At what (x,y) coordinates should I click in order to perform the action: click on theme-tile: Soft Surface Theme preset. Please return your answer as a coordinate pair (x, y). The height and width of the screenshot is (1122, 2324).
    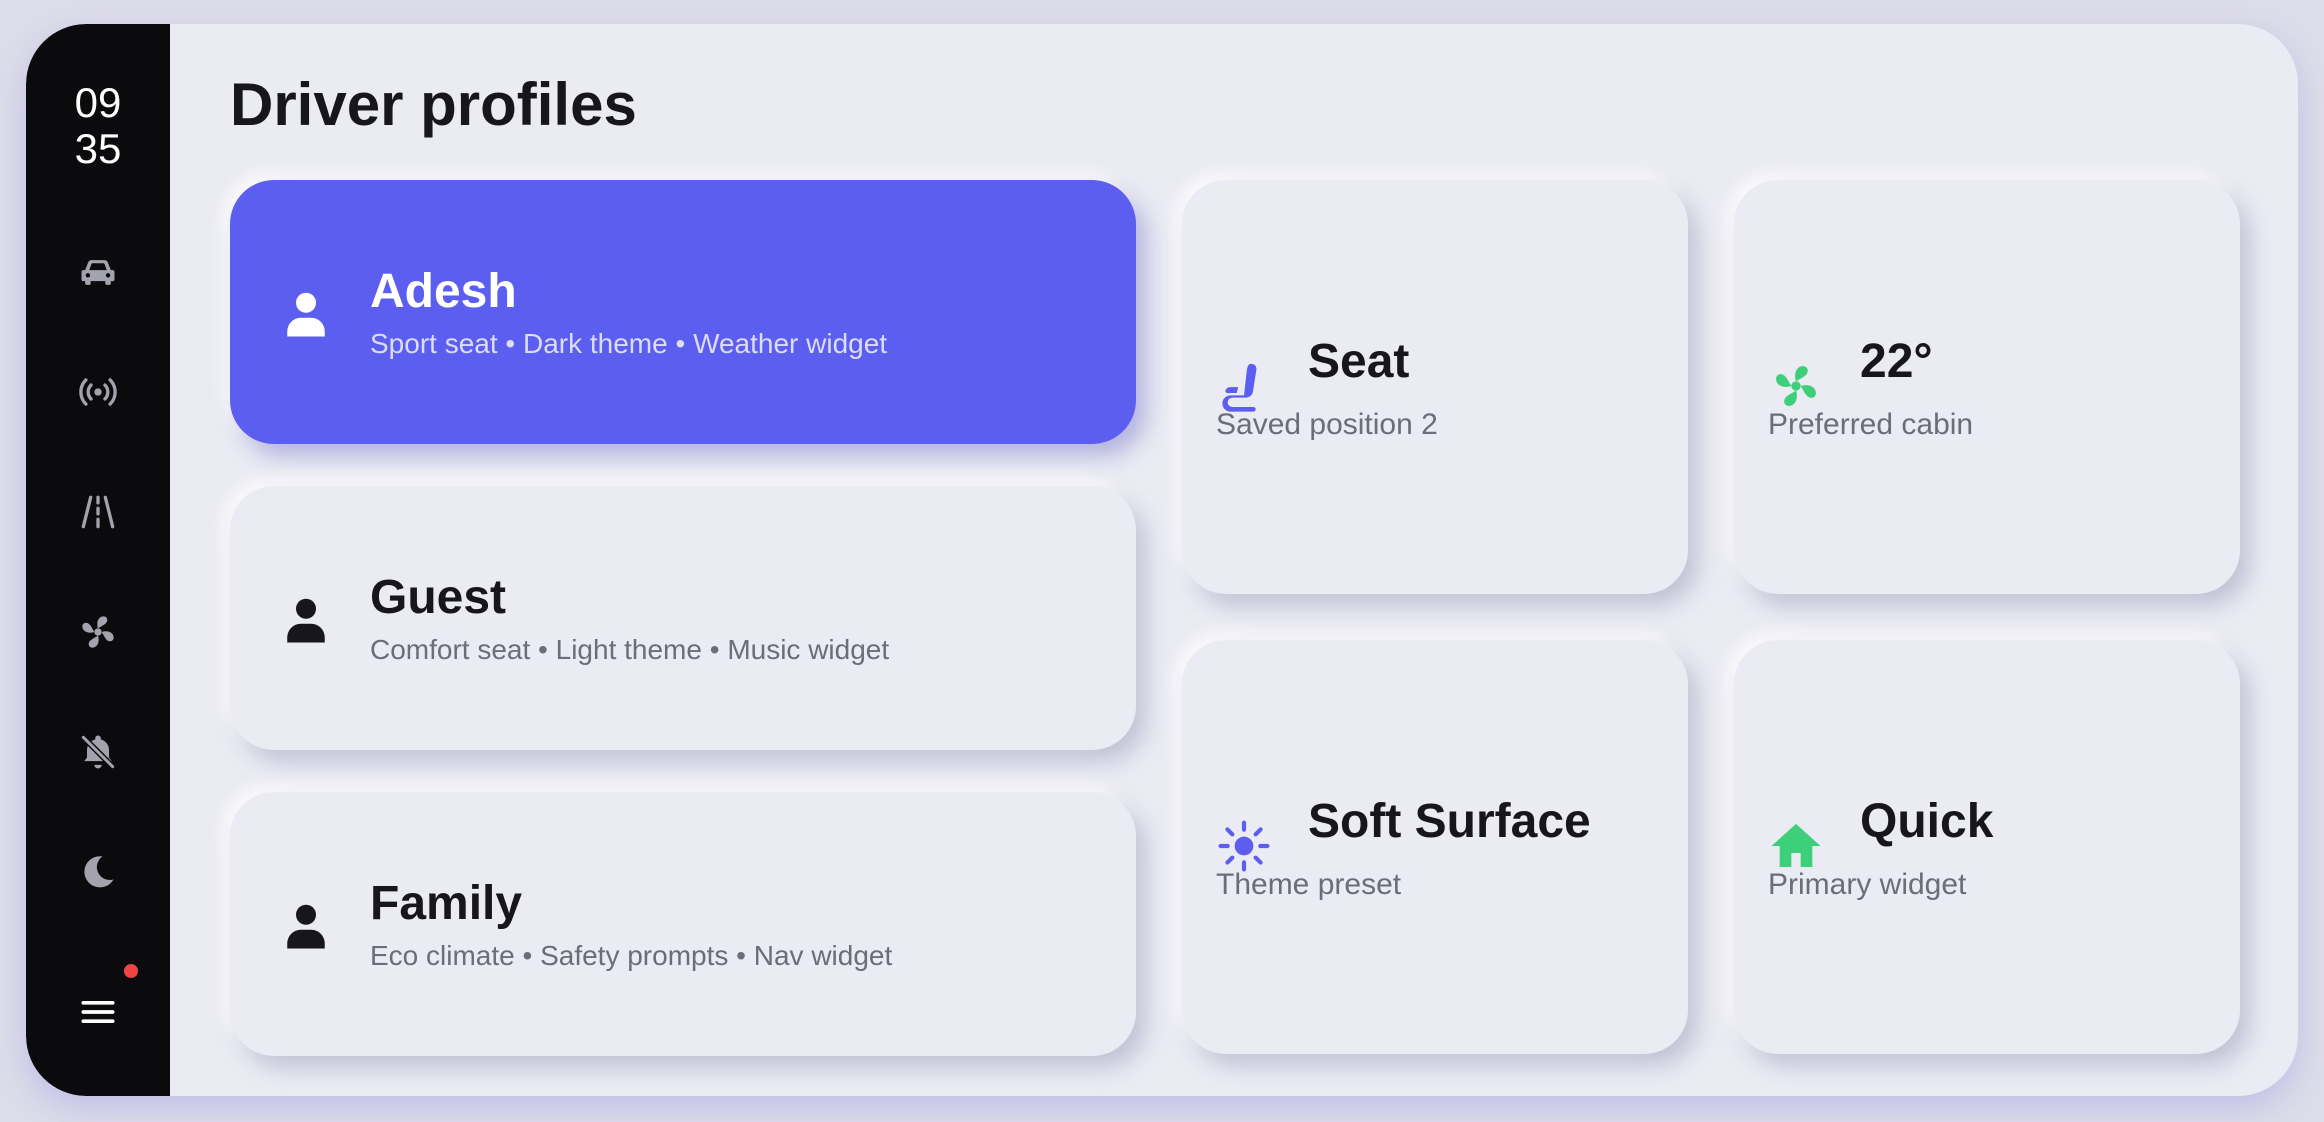
    Looking at the image, I should click on (1435, 847).